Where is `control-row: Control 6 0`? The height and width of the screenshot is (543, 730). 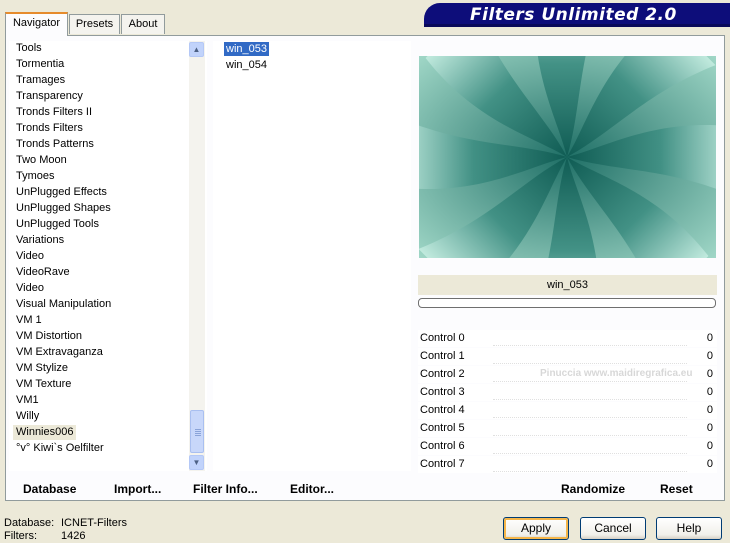 control-row: Control 6 0 is located at coordinates (567, 446).